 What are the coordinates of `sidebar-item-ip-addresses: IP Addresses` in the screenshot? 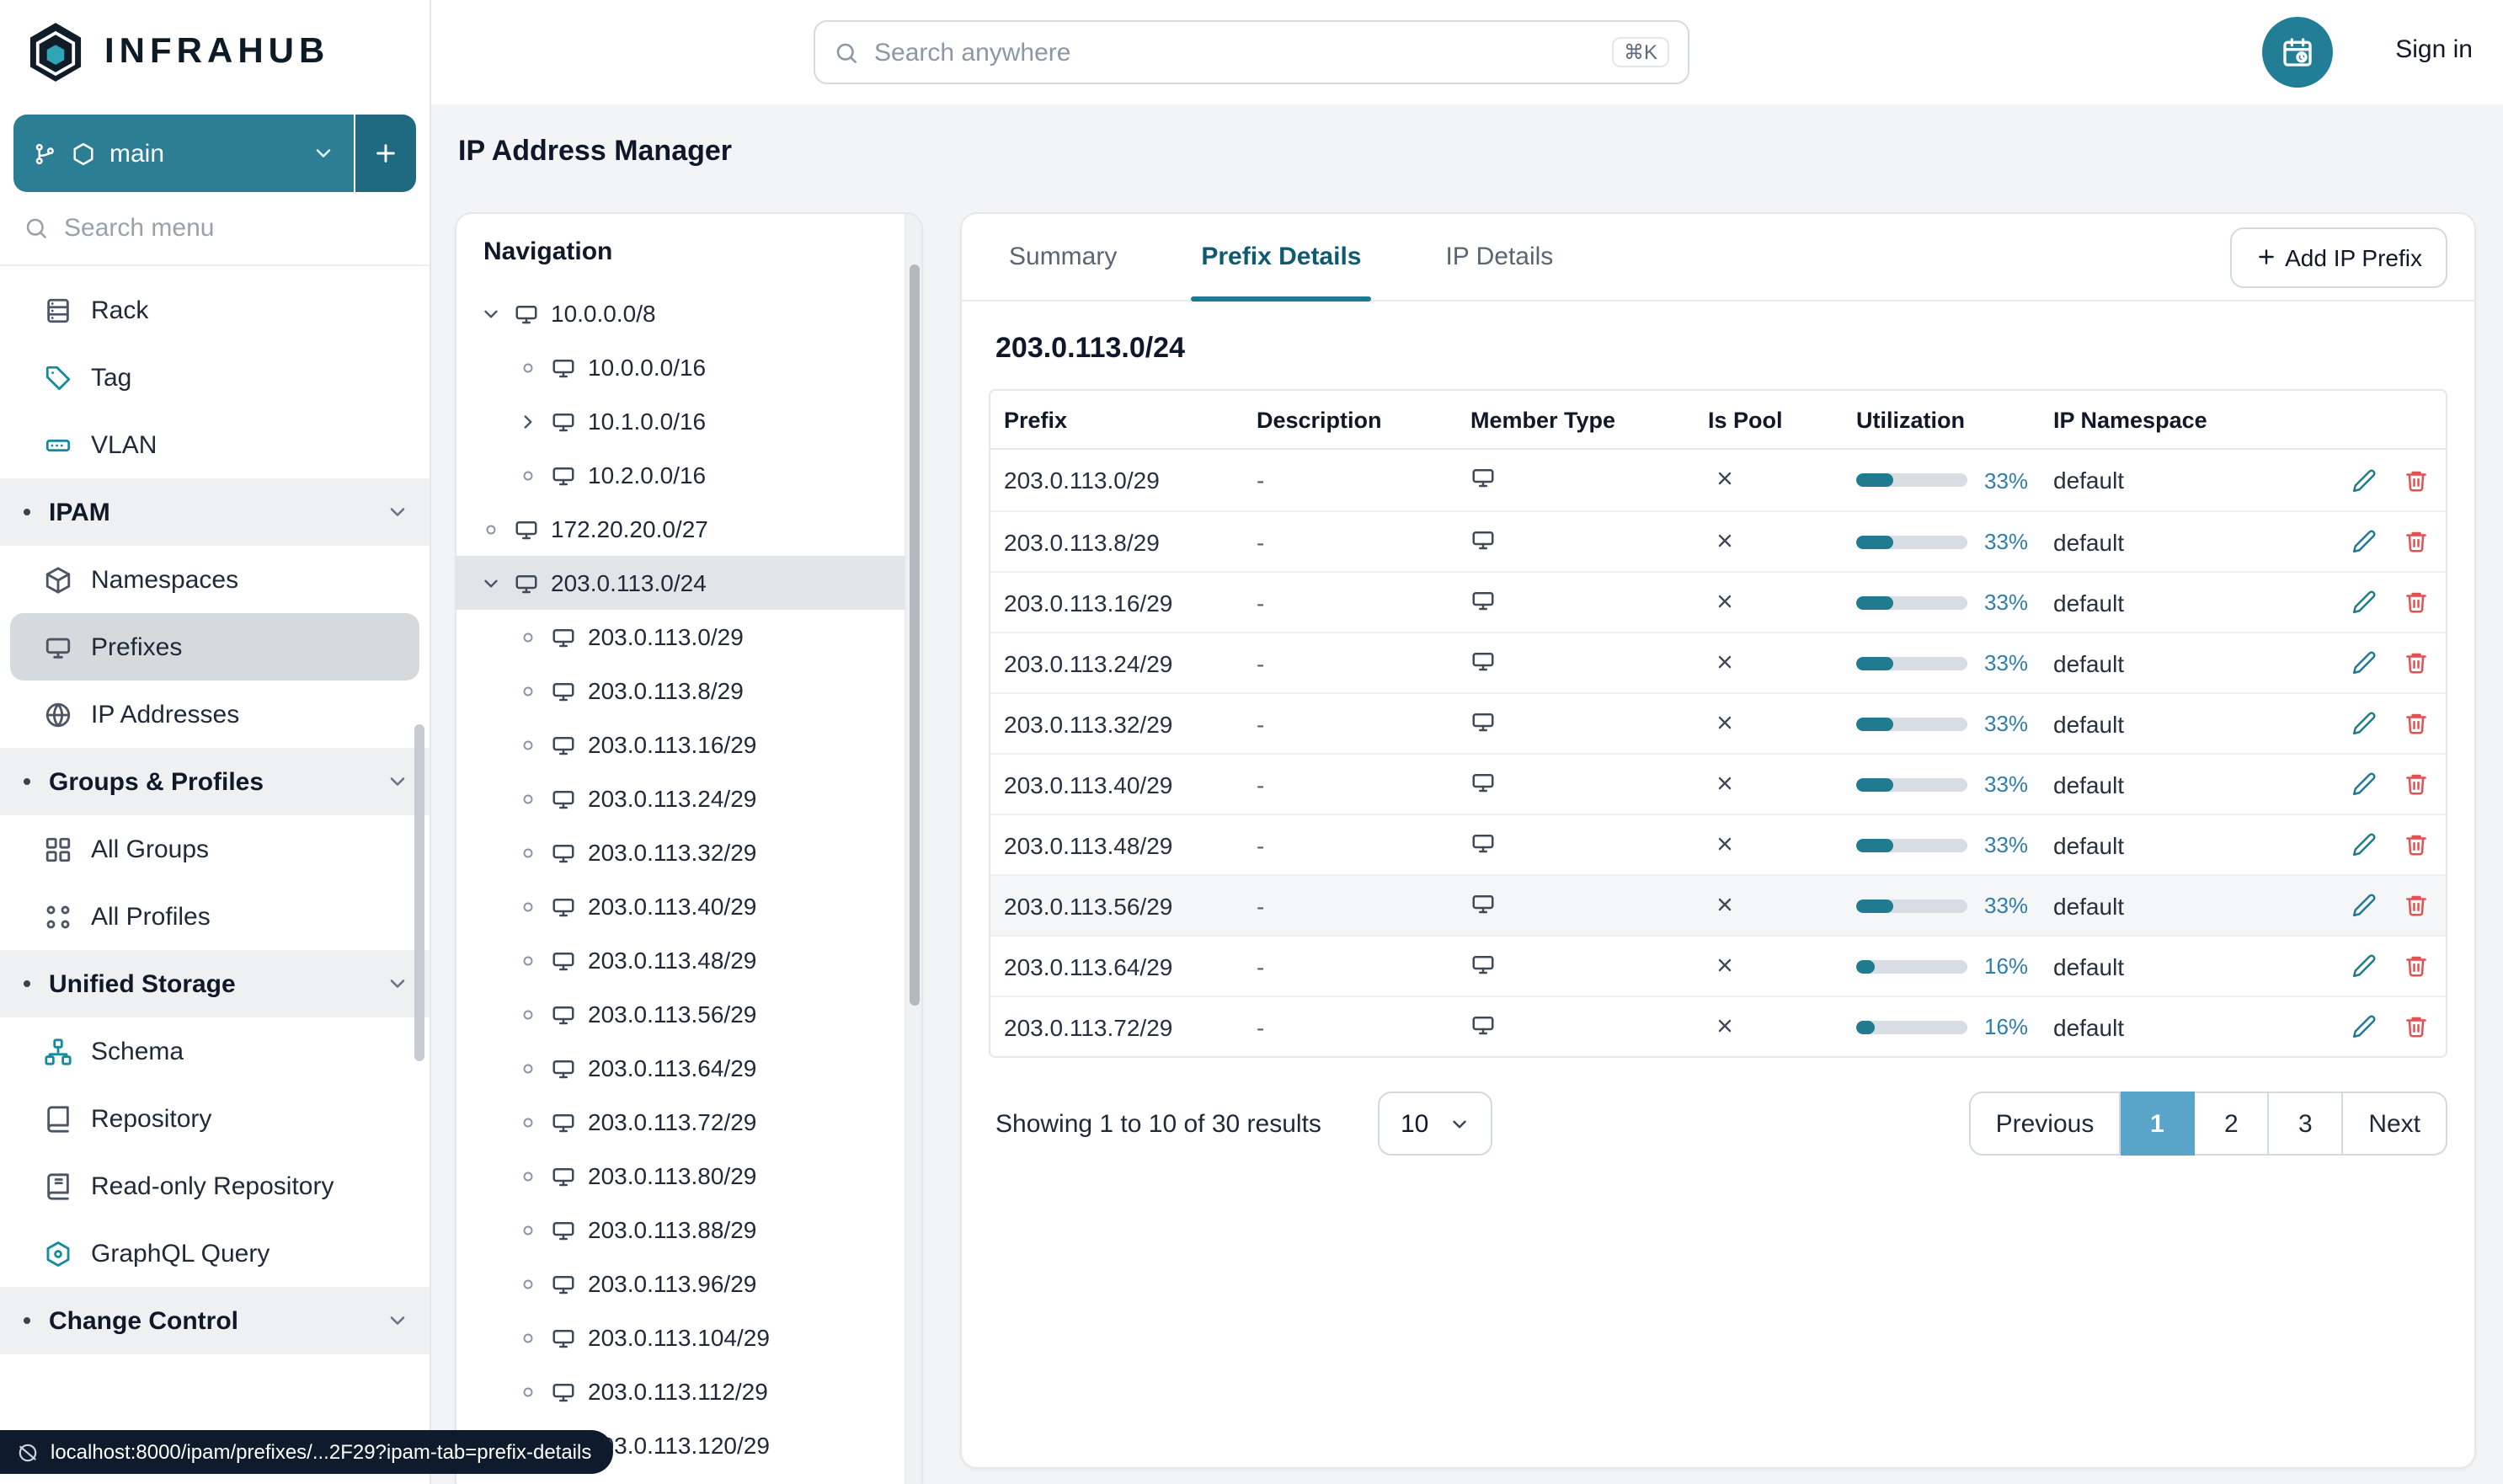 It's located at (215, 715).